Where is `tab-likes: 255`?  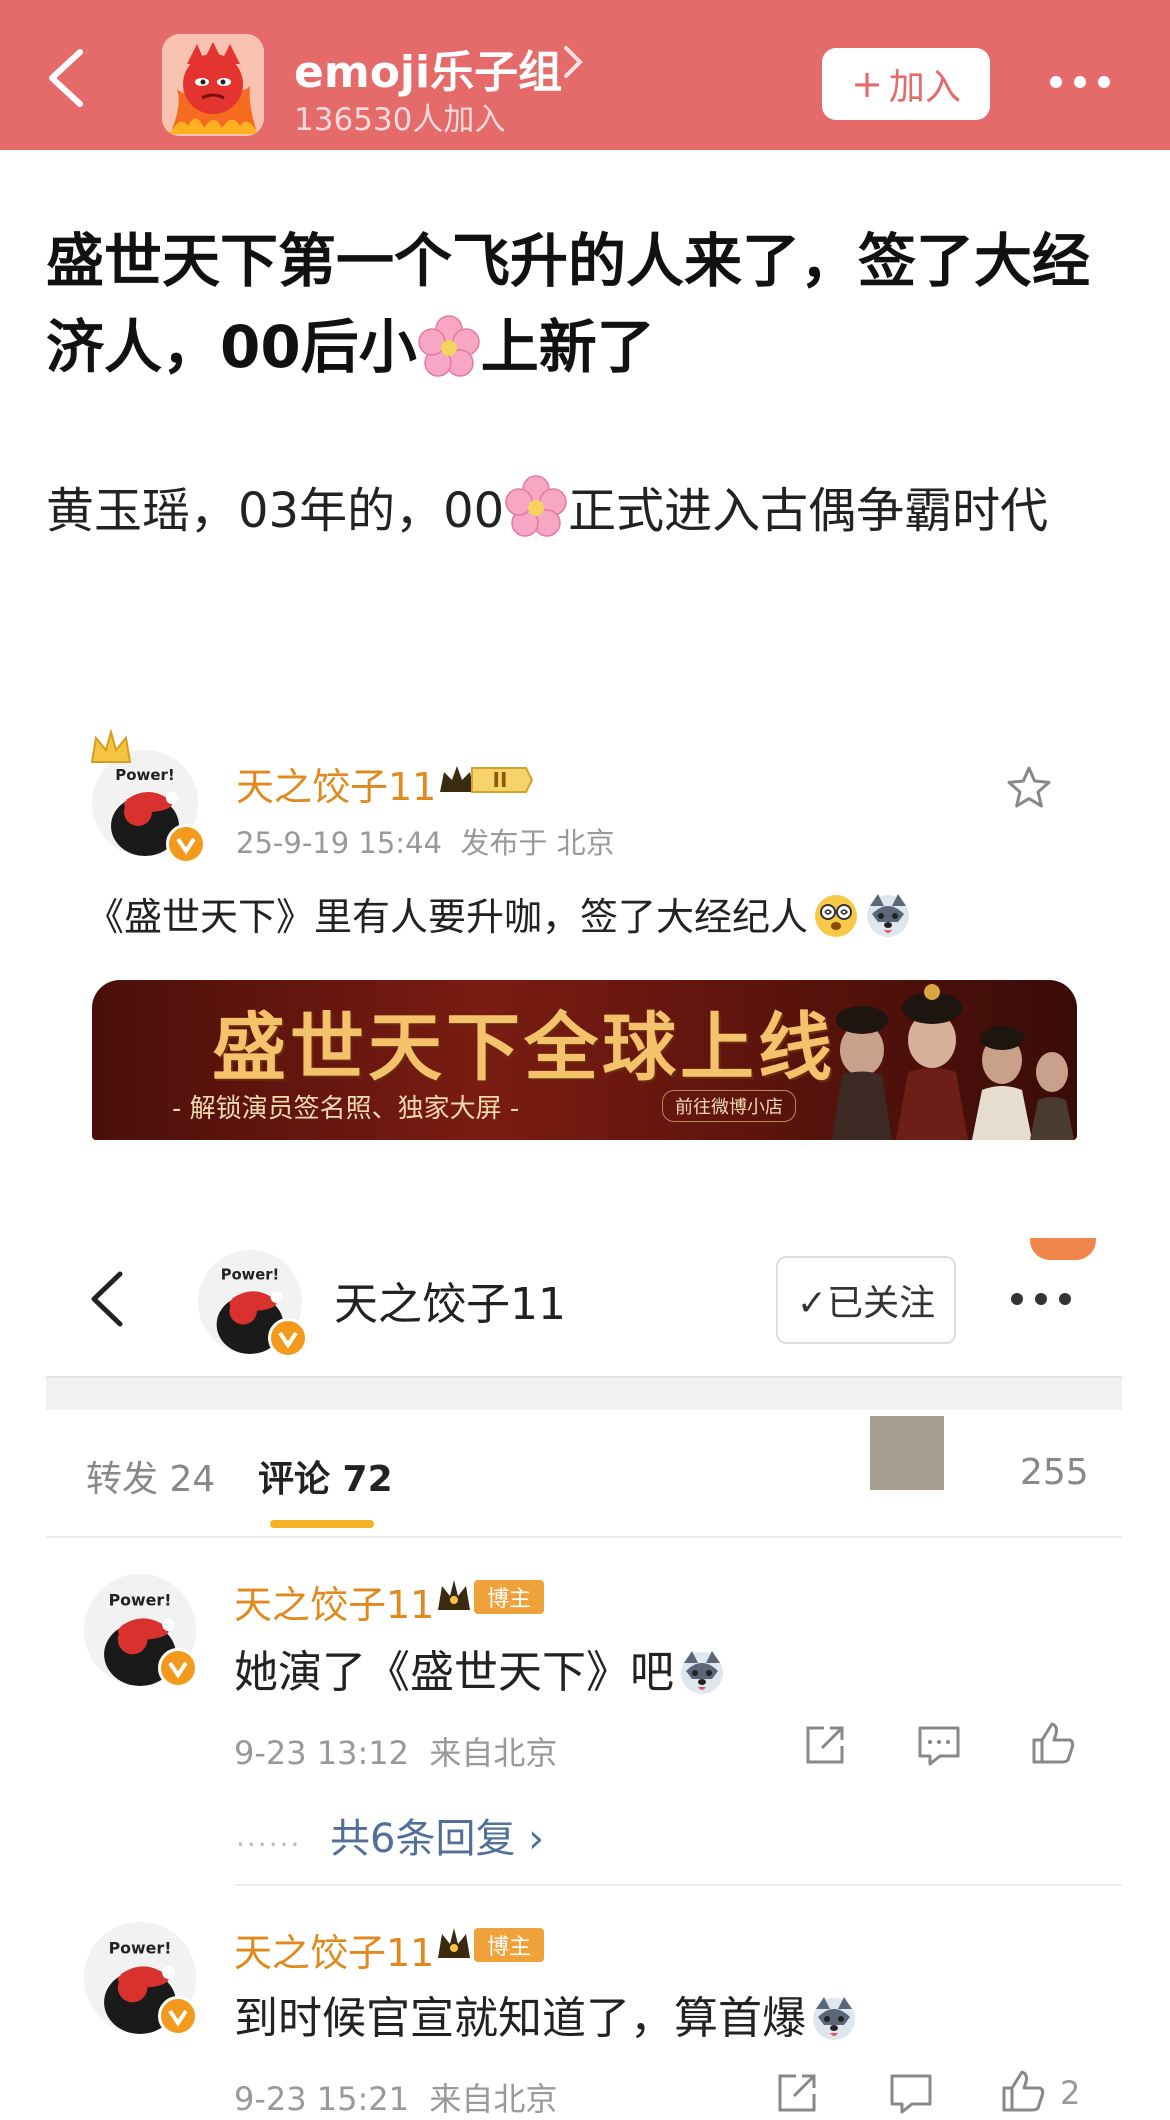 tab-likes: 255 is located at coordinates (1054, 1472).